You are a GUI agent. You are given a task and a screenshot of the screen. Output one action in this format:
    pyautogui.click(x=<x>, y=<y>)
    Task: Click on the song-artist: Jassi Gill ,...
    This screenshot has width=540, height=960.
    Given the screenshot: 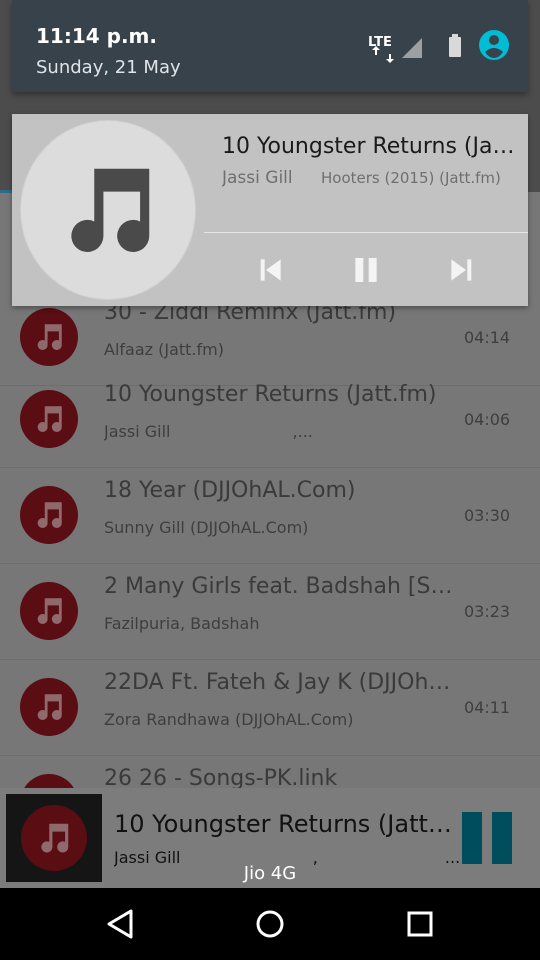 What is the action you would take?
    pyautogui.click(x=208, y=431)
    